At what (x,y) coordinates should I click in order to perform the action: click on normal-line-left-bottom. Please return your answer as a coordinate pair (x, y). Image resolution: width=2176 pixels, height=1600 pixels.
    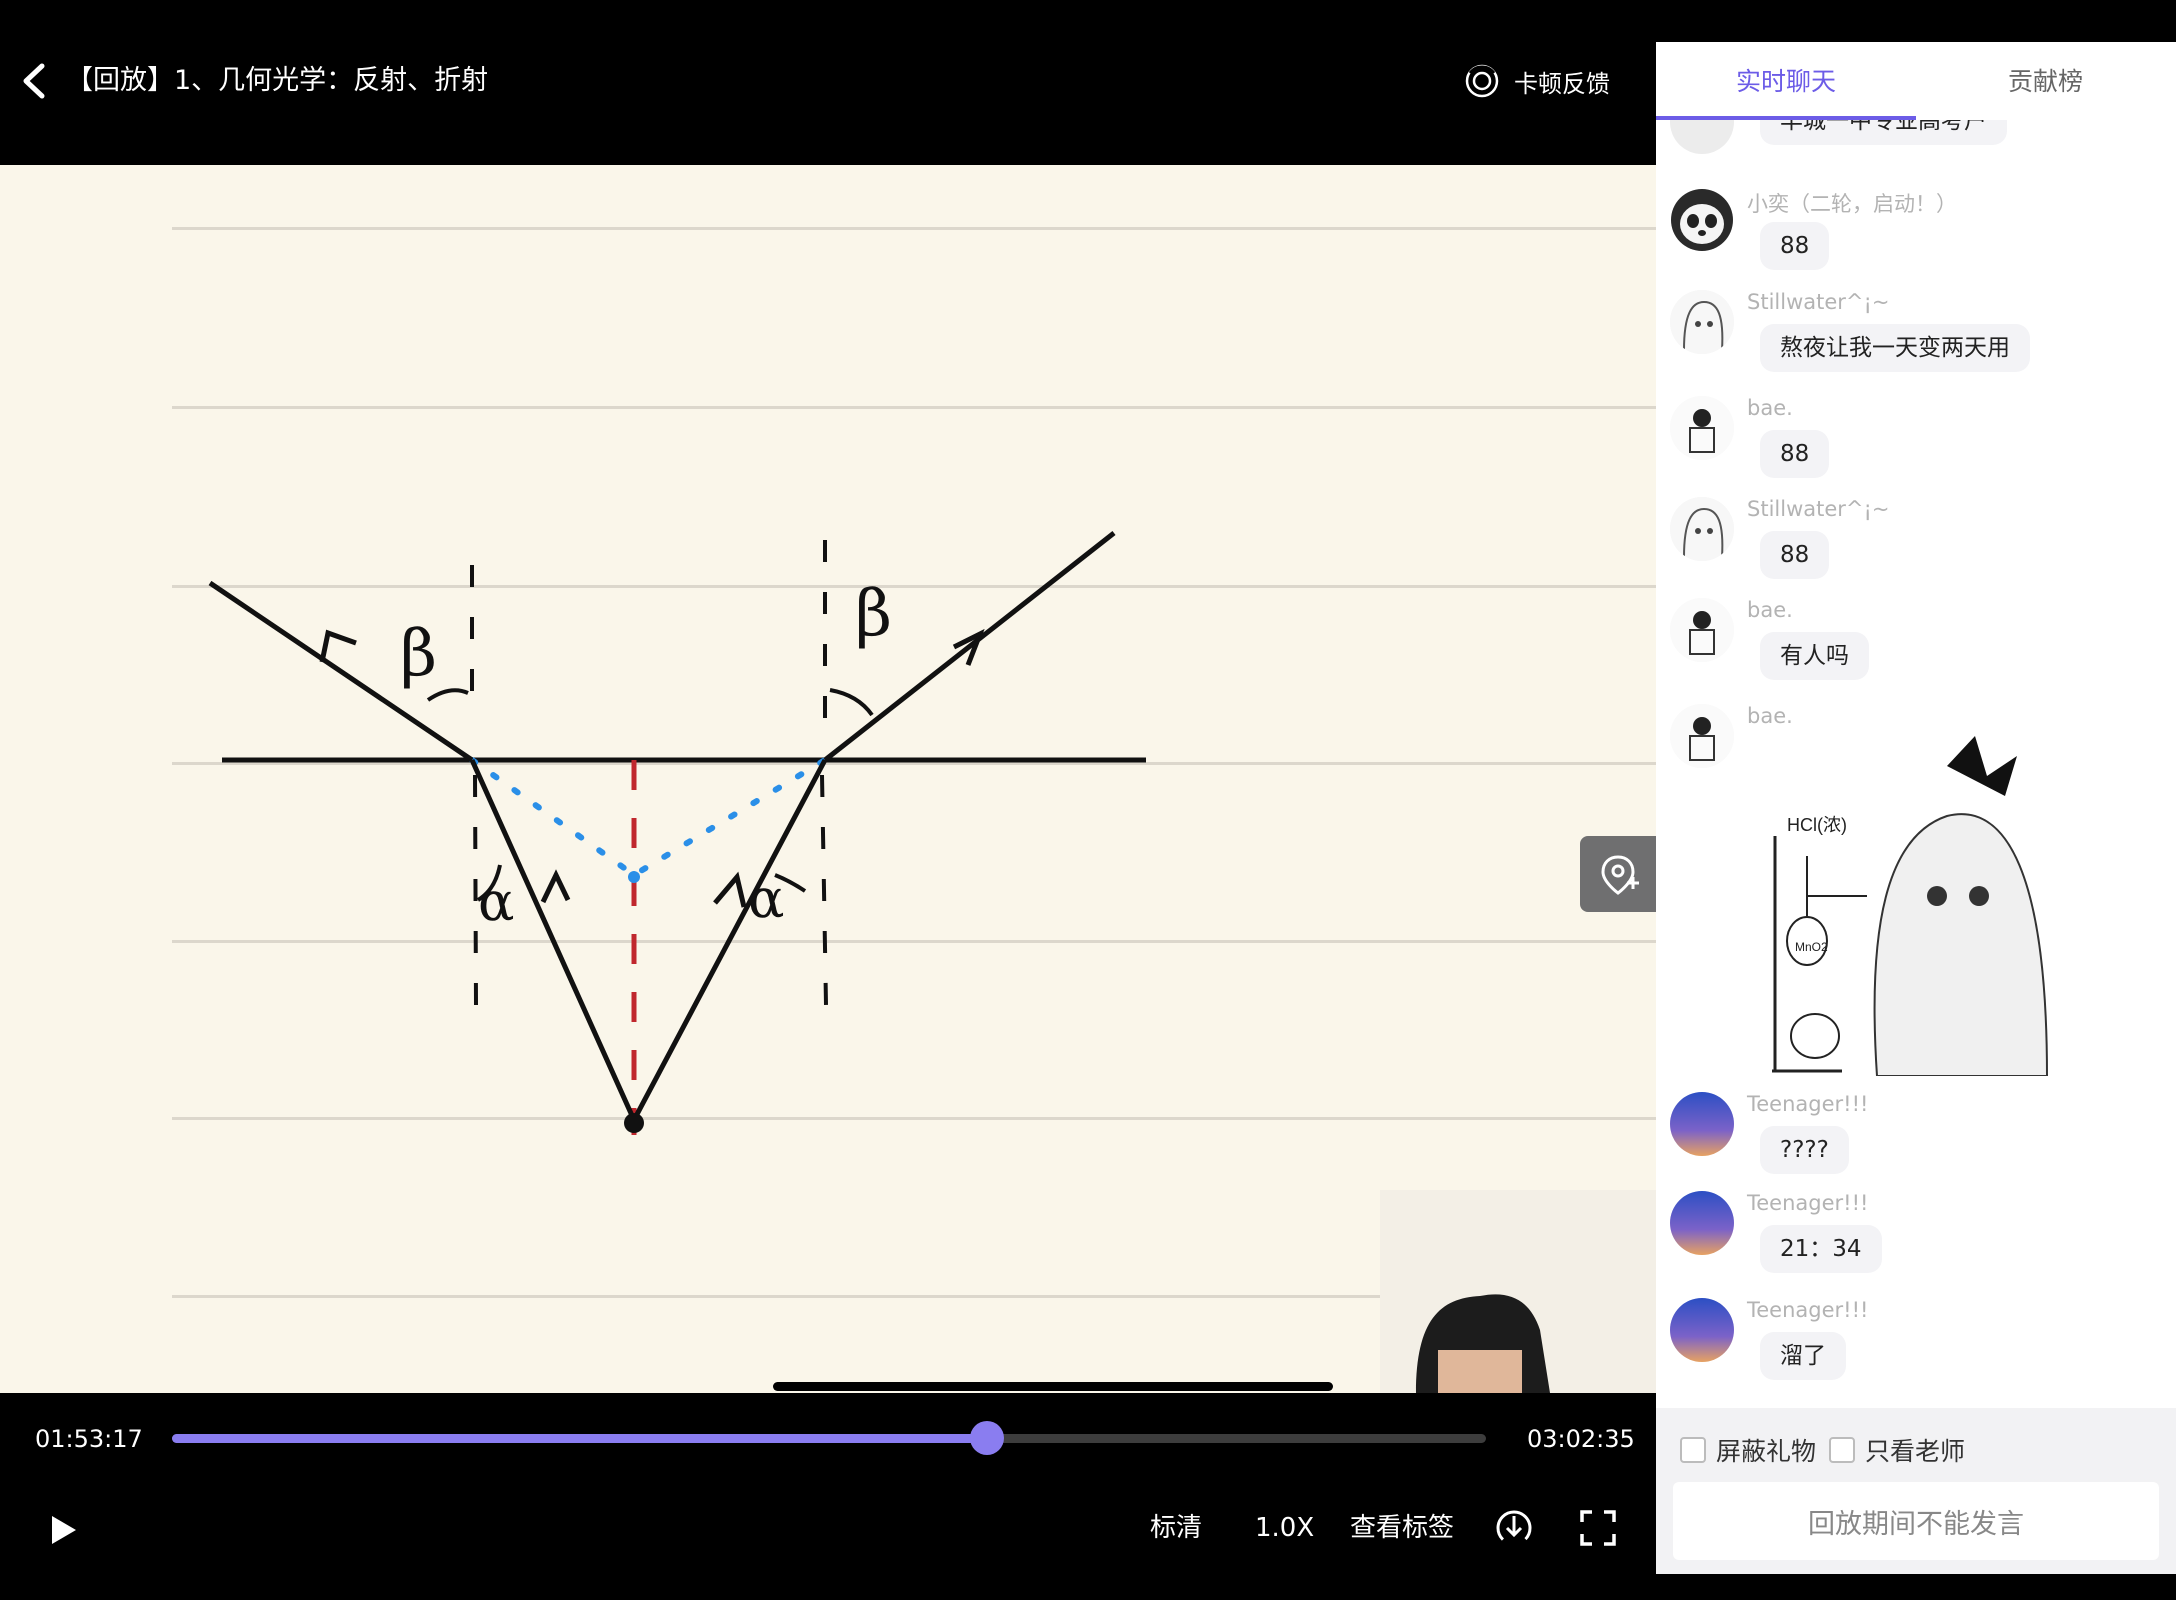
    Looking at the image, I should click on (475, 890).